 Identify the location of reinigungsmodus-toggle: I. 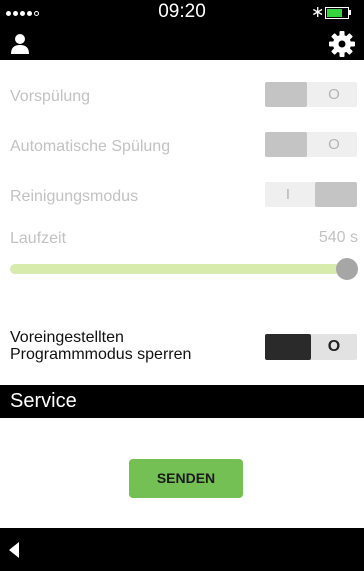
(311, 194).